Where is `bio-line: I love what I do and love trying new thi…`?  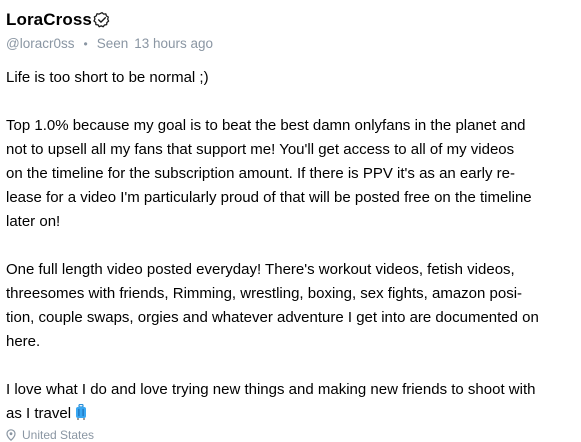 bio-line: I love what I do and love trying new thi… is located at coordinates (271, 389).